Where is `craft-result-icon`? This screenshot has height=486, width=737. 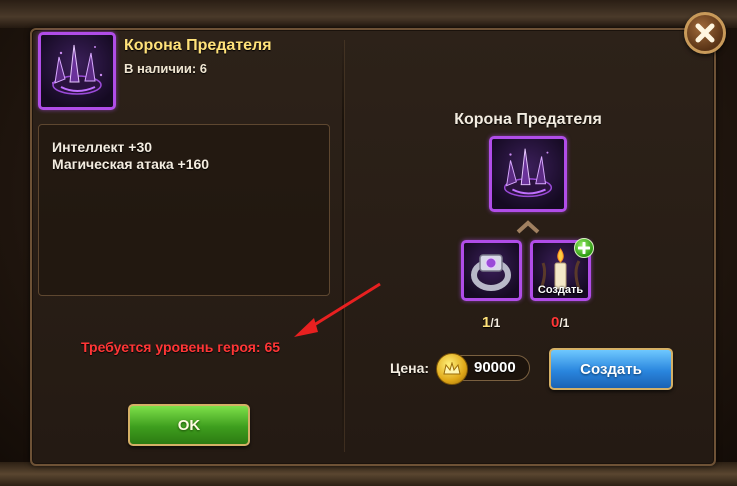 craft-result-icon is located at coordinates (528, 174).